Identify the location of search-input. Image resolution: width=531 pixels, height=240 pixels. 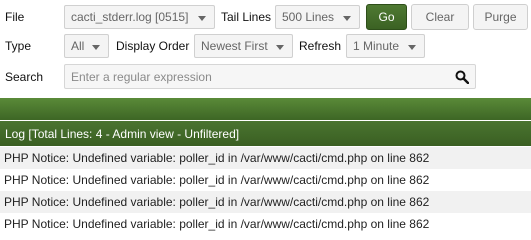
(255, 76).